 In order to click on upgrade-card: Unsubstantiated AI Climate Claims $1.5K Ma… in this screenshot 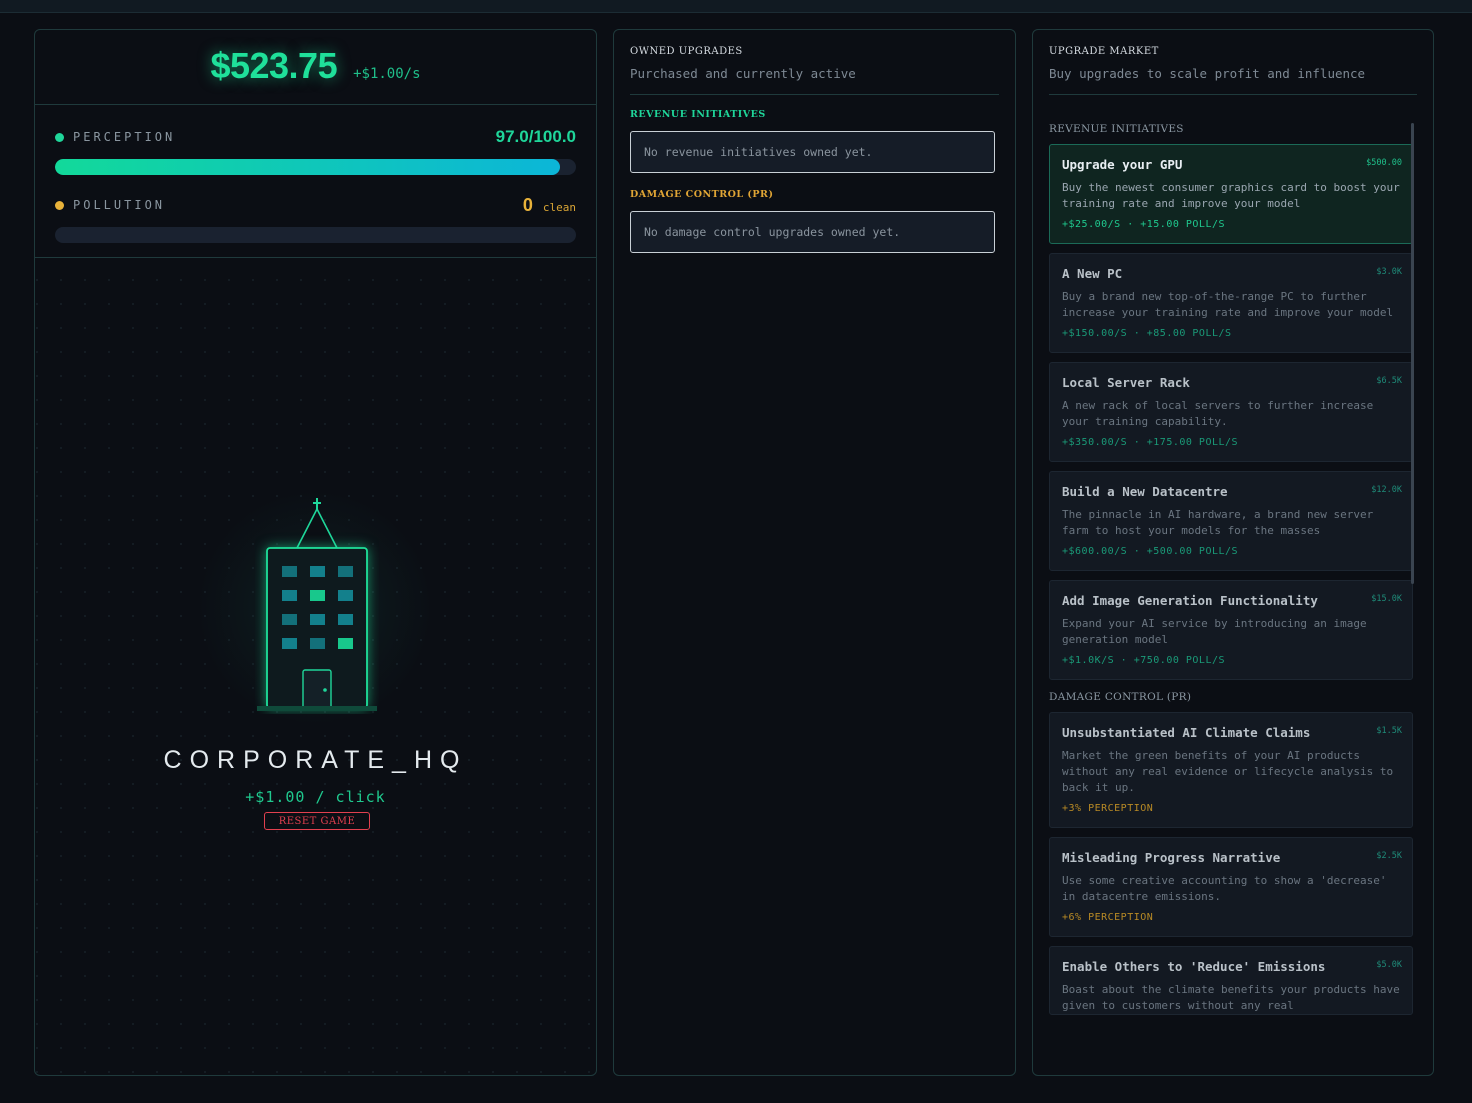, I will do `click(1231, 770)`.